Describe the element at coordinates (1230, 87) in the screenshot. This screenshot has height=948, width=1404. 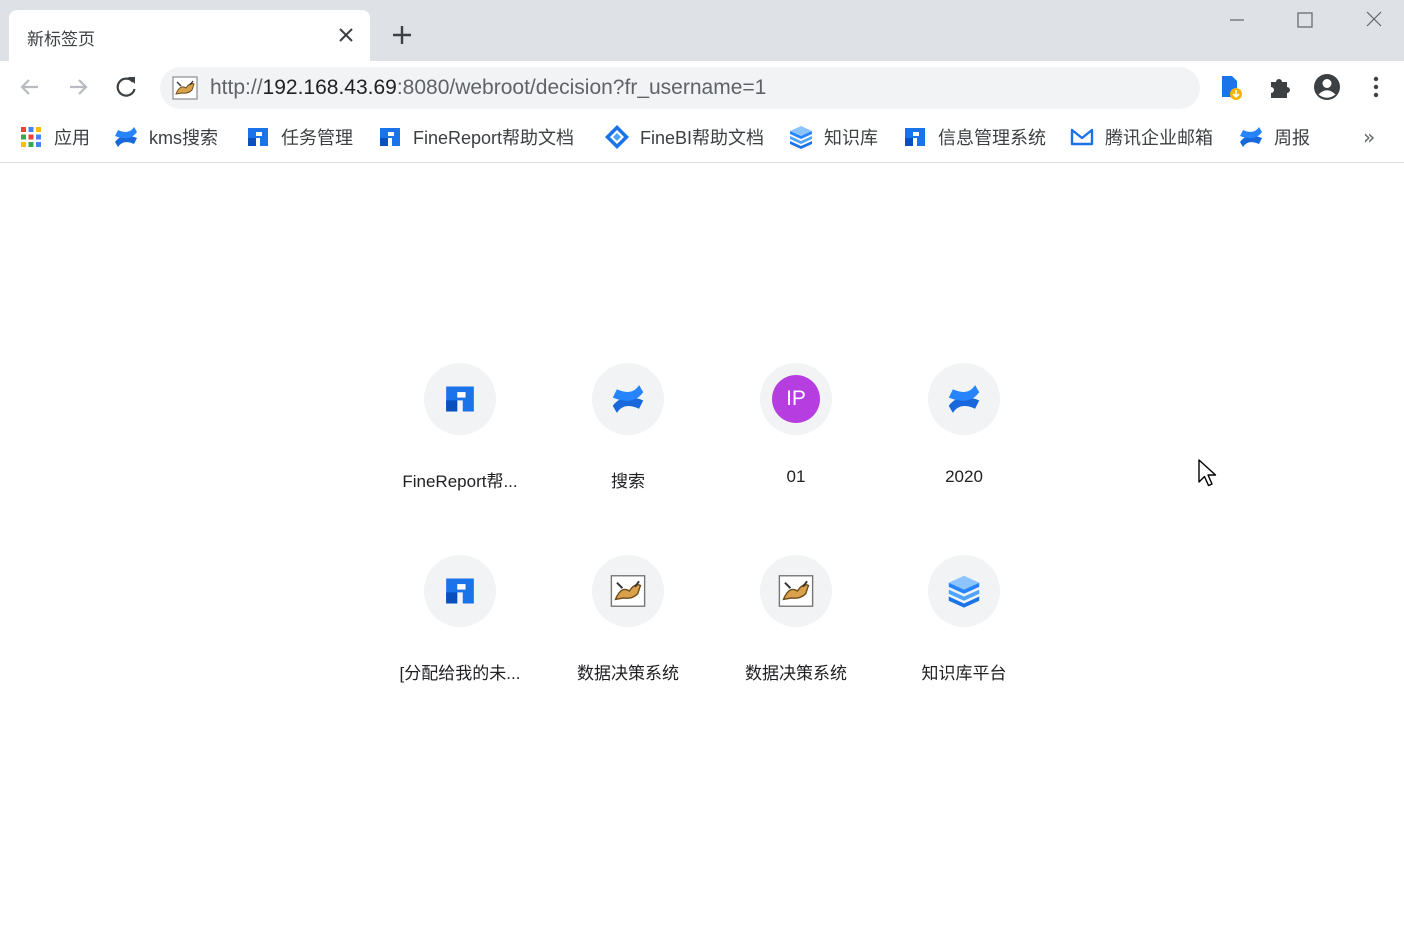
I see `file-download-extension-icon` at that location.